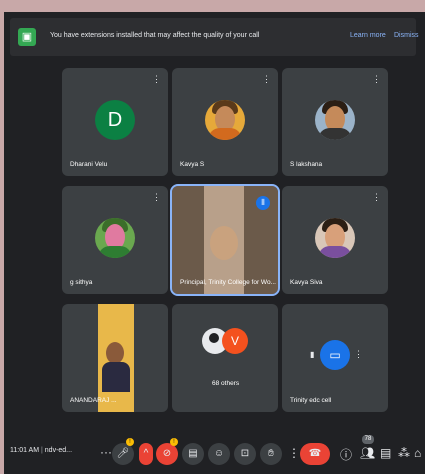 The image size is (425, 474). Describe the element at coordinates (106, 452) in the screenshot. I see `more-ellipsis-icon: ···` at that location.